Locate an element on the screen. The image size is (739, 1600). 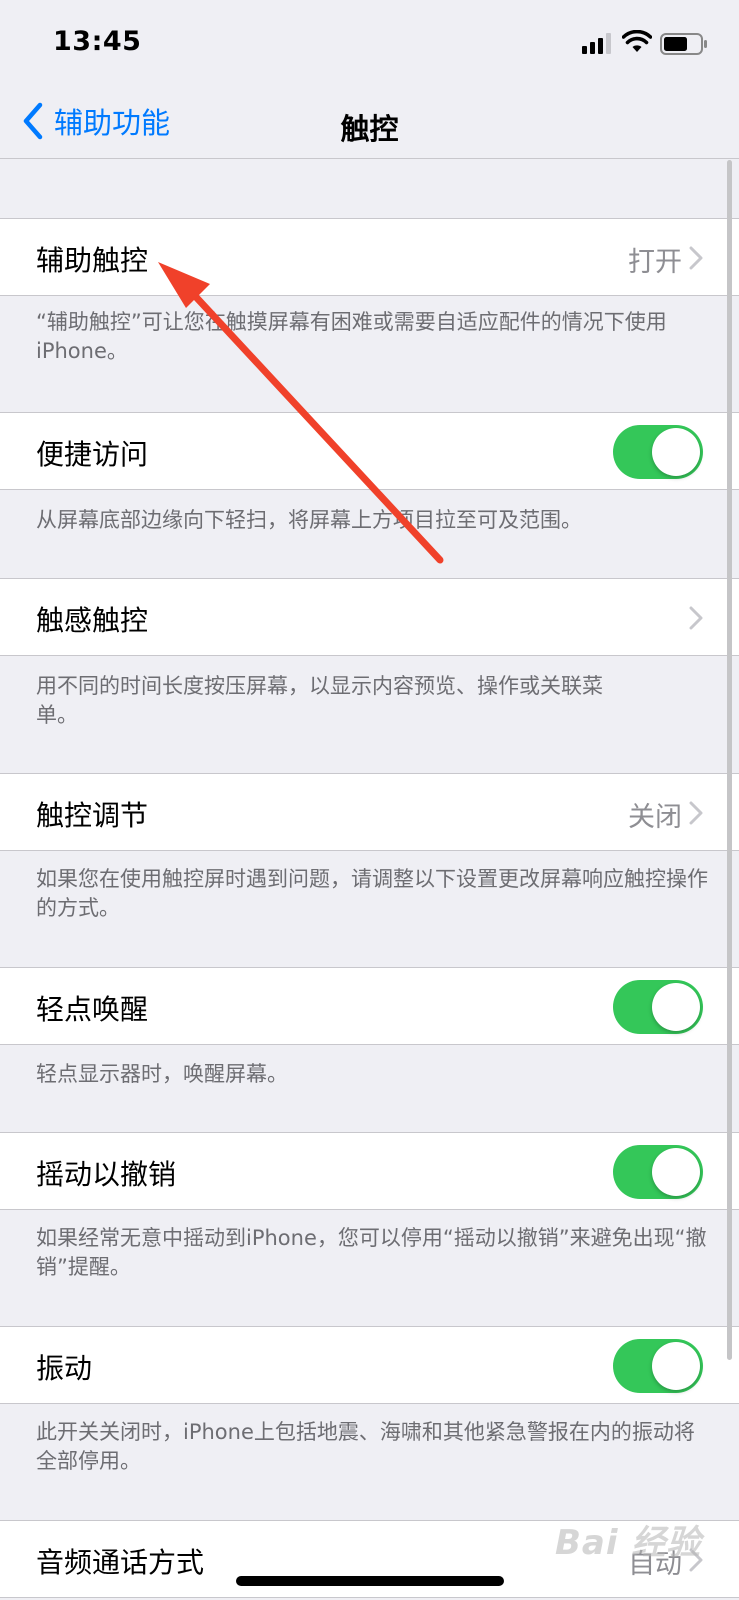
section-footer: 从屏幕底部边缘向下轻扫，将屏幕上方项目拉至可及范围。 is located at coordinates (309, 520).